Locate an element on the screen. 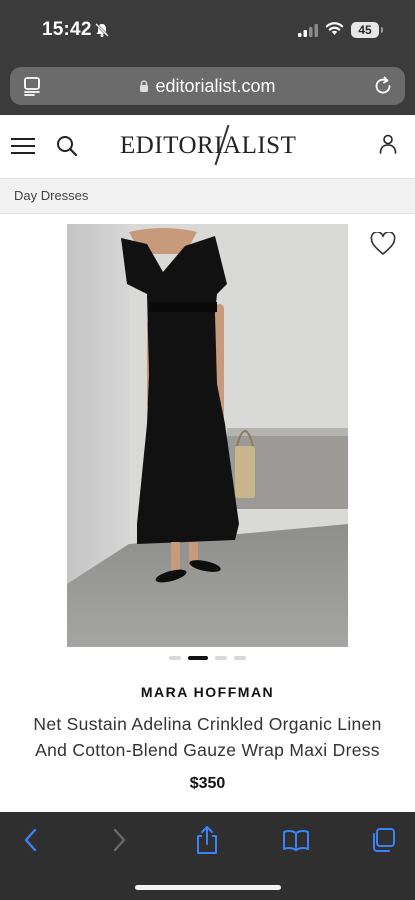  url-text: editorialist.com is located at coordinates (215, 86).